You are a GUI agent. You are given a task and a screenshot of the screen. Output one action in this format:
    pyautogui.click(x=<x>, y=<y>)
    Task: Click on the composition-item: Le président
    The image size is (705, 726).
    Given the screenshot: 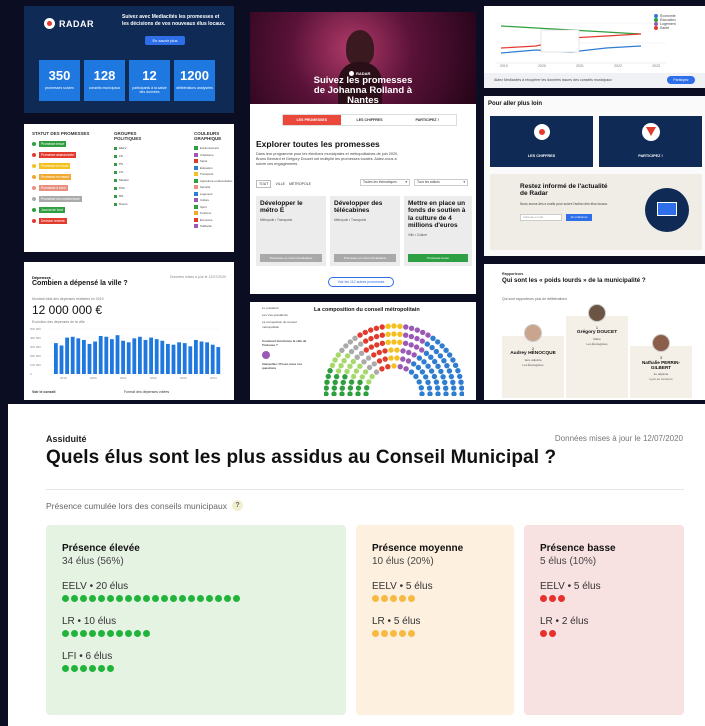 What is the action you would take?
    pyautogui.click(x=285, y=308)
    